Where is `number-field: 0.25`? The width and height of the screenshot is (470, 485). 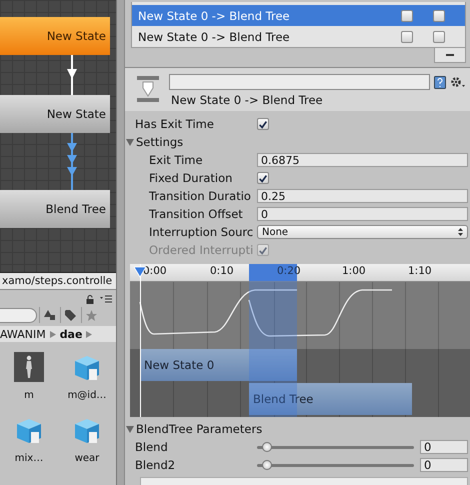
number-field: 0.25 is located at coordinates (362, 196).